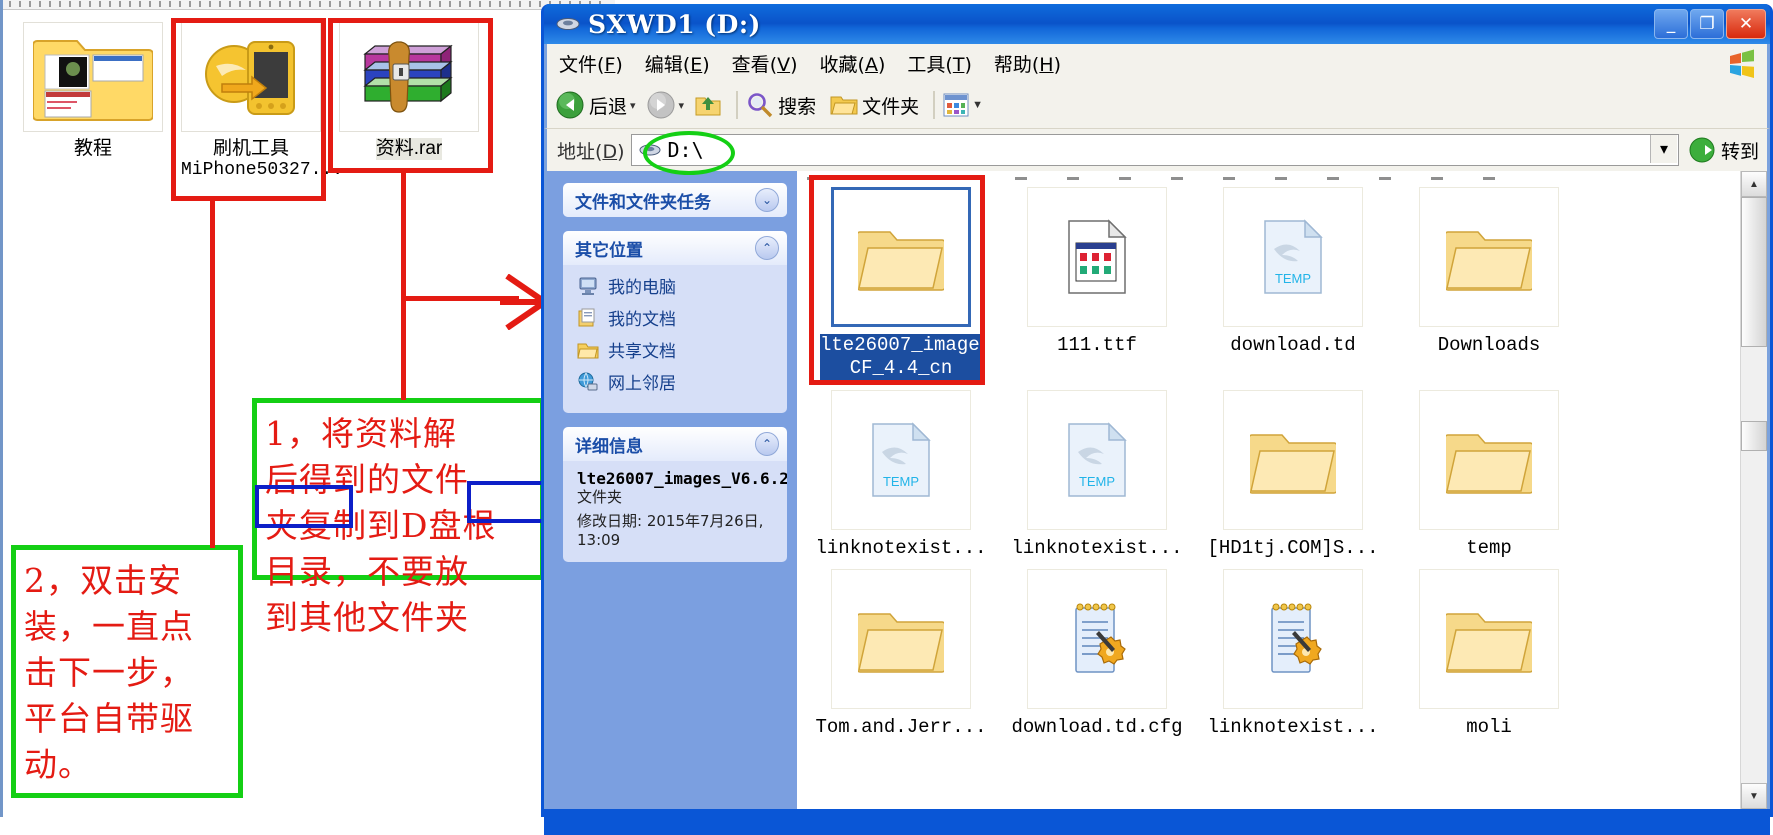 The width and height of the screenshot is (1773, 835). What do you see at coordinates (93, 91) in the screenshot?
I see `desktop-icon-tutorial: 教程` at bounding box center [93, 91].